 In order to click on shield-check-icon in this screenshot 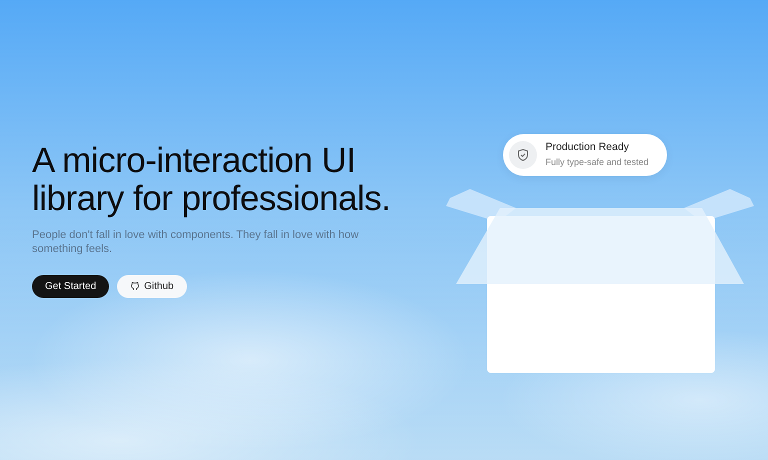, I will do `click(523, 155)`.